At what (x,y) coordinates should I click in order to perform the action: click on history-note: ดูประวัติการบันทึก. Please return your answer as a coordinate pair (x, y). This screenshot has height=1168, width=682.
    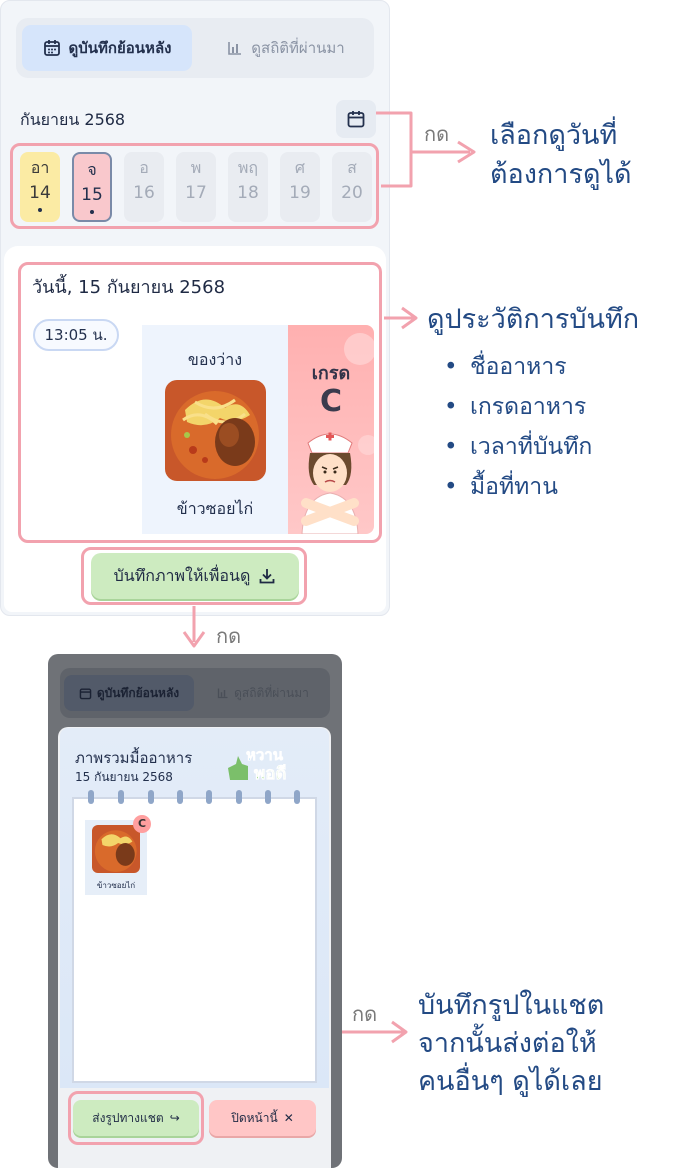
    Looking at the image, I should click on (533, 319).